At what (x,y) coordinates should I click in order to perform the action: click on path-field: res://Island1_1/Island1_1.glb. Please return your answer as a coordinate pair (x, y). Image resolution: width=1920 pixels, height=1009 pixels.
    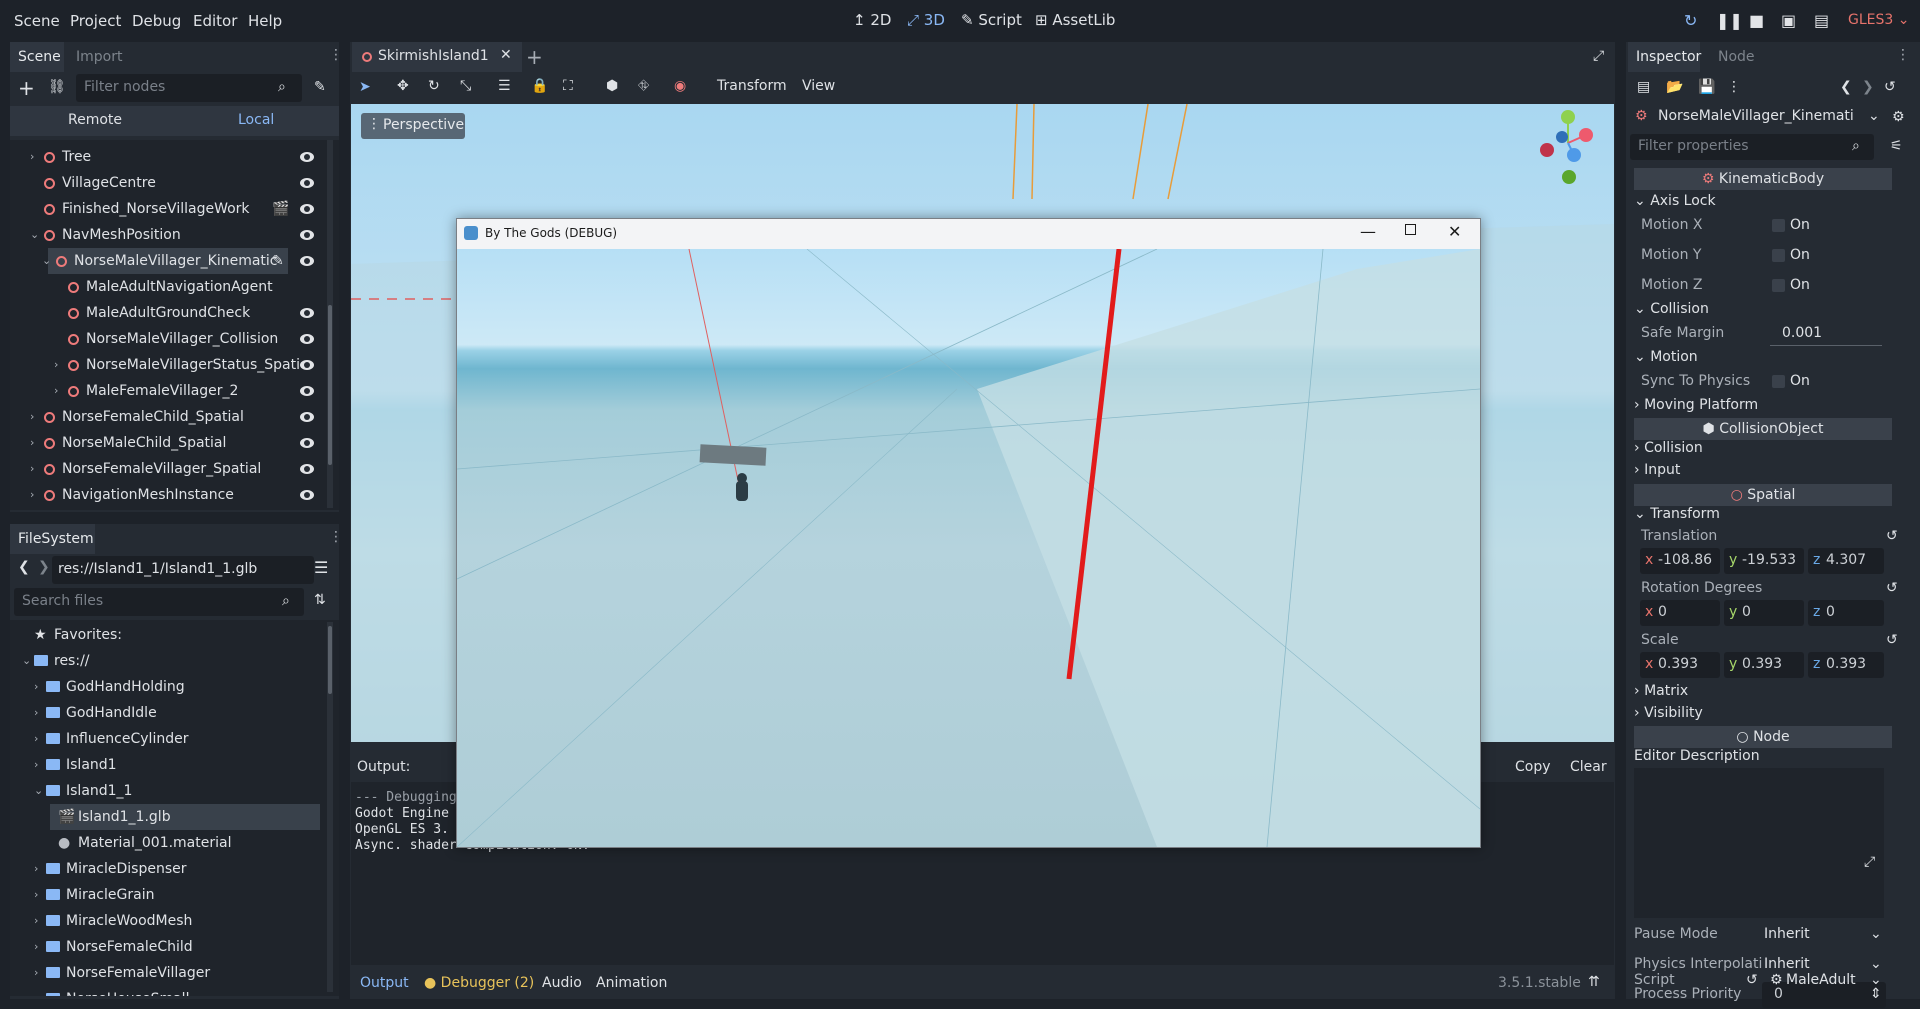
    Looking at the image, I should click on (183, 570).